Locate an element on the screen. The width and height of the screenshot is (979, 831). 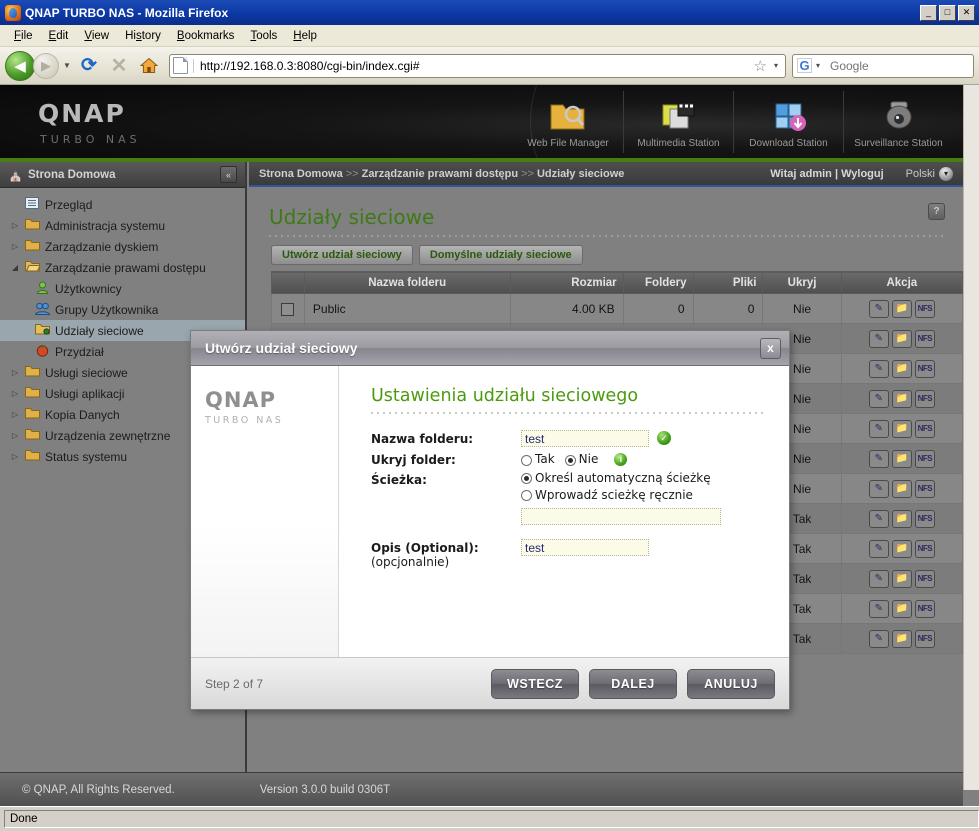
breadcrumb-item-network-shares: Udziały sieciowe is located at coordinates (580, 174).